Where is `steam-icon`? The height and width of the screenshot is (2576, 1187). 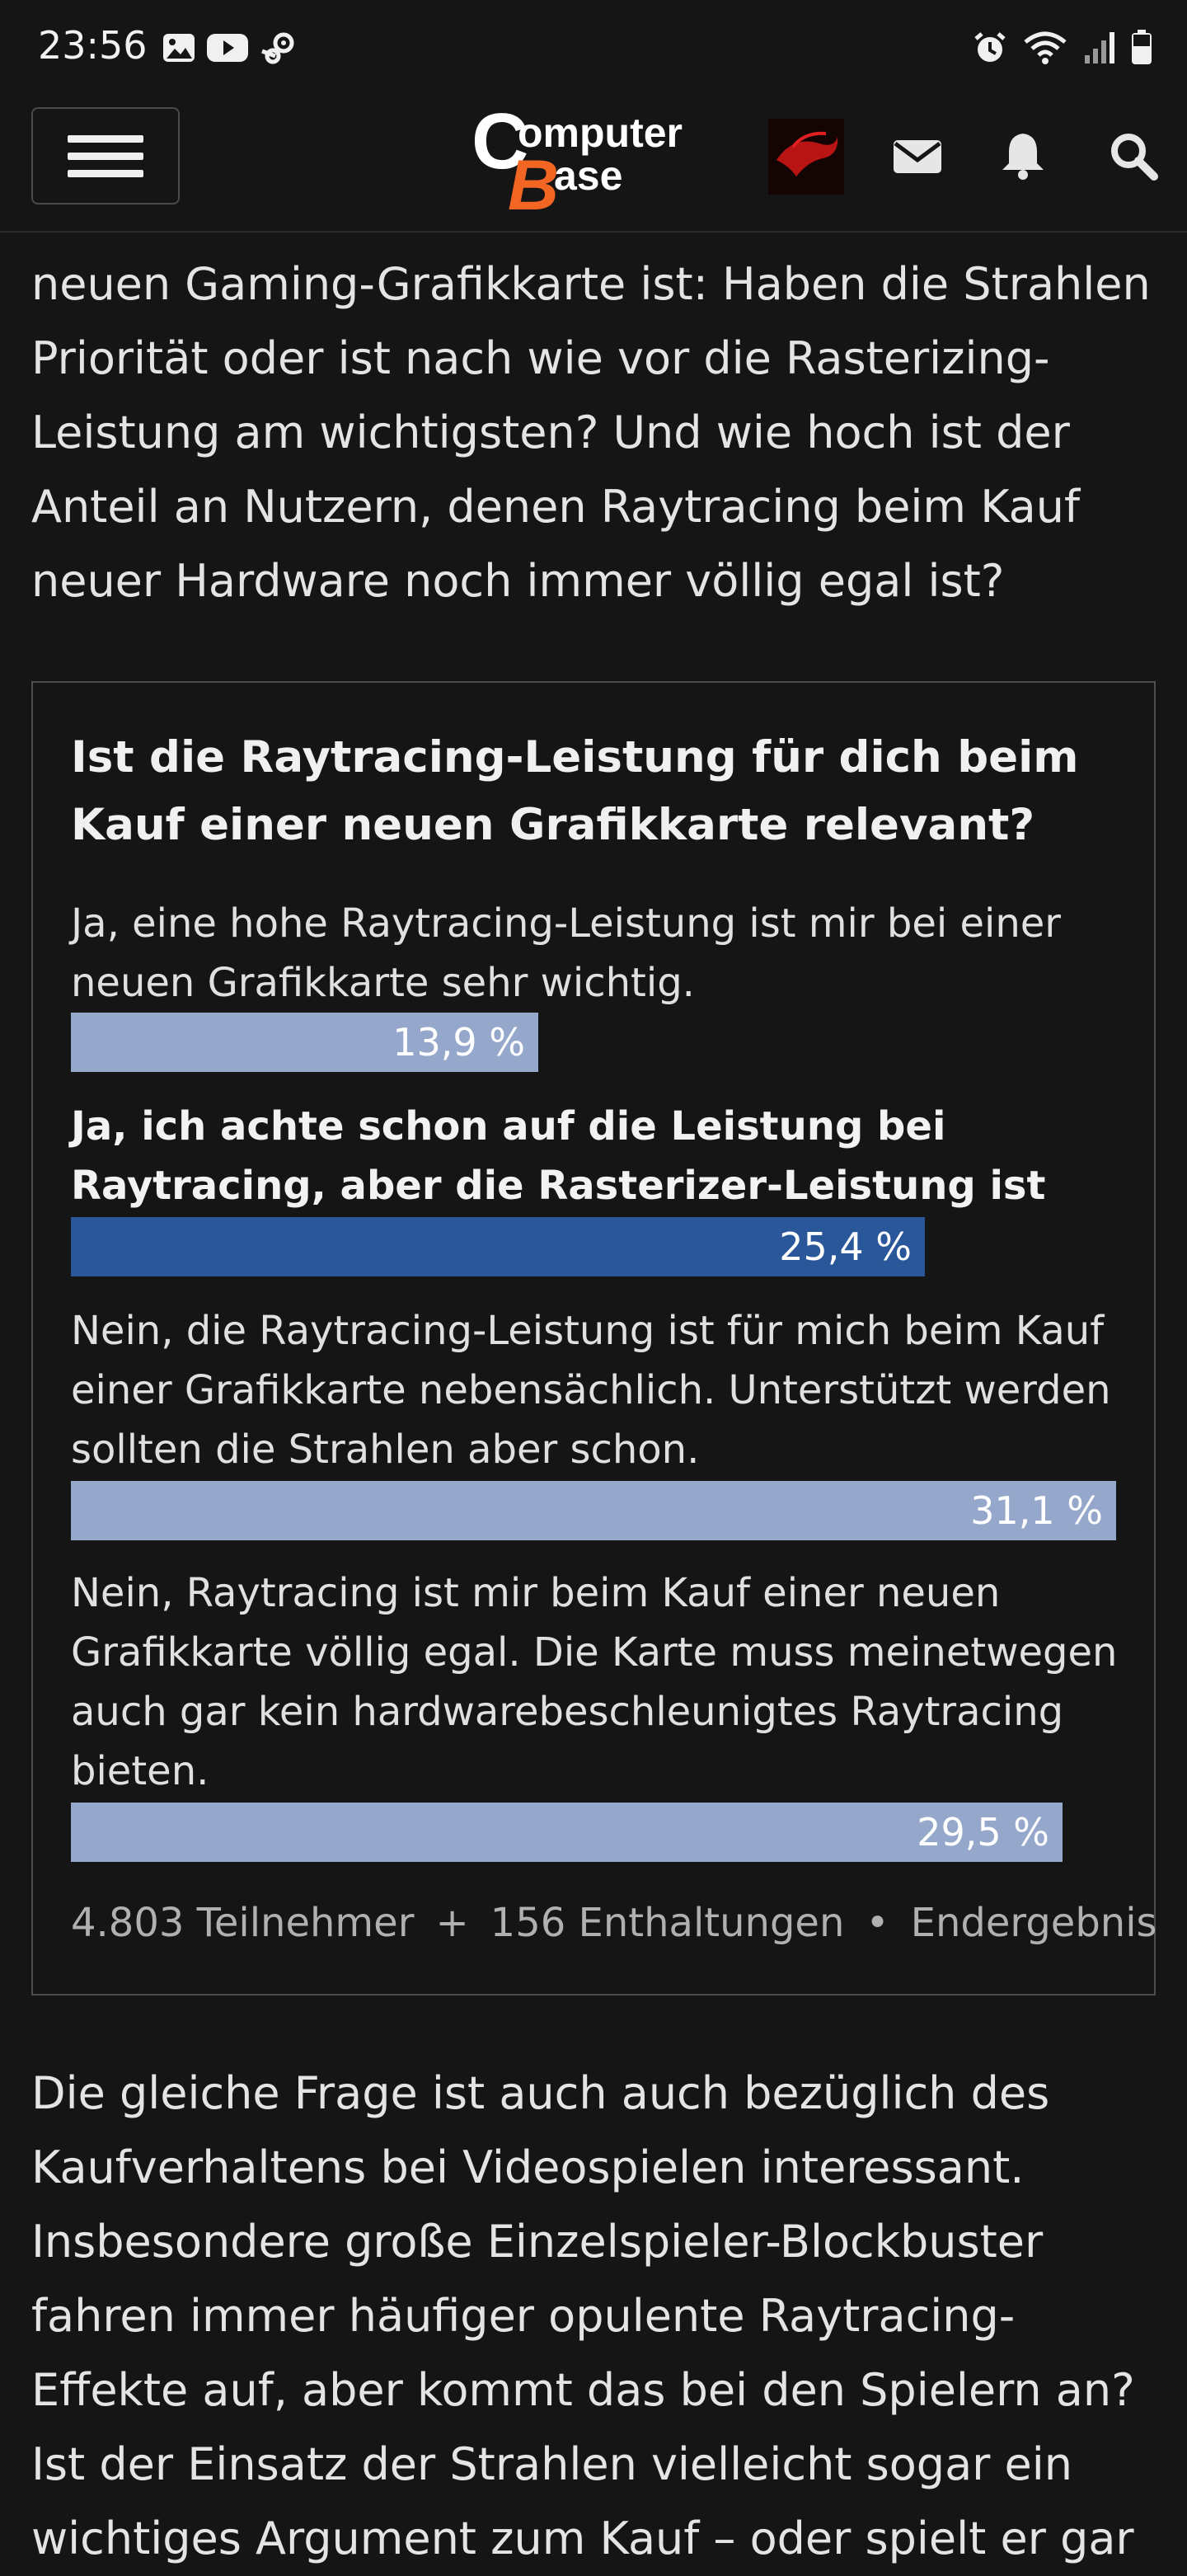
steam-icon is located at coordinates (277, 48).